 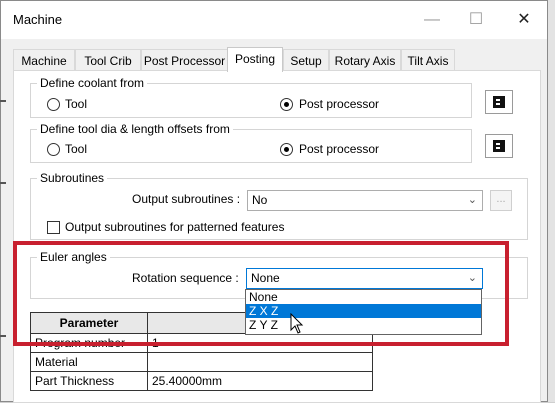 I want to click on patterned-features-checkbox, so click(x=53, y=227).